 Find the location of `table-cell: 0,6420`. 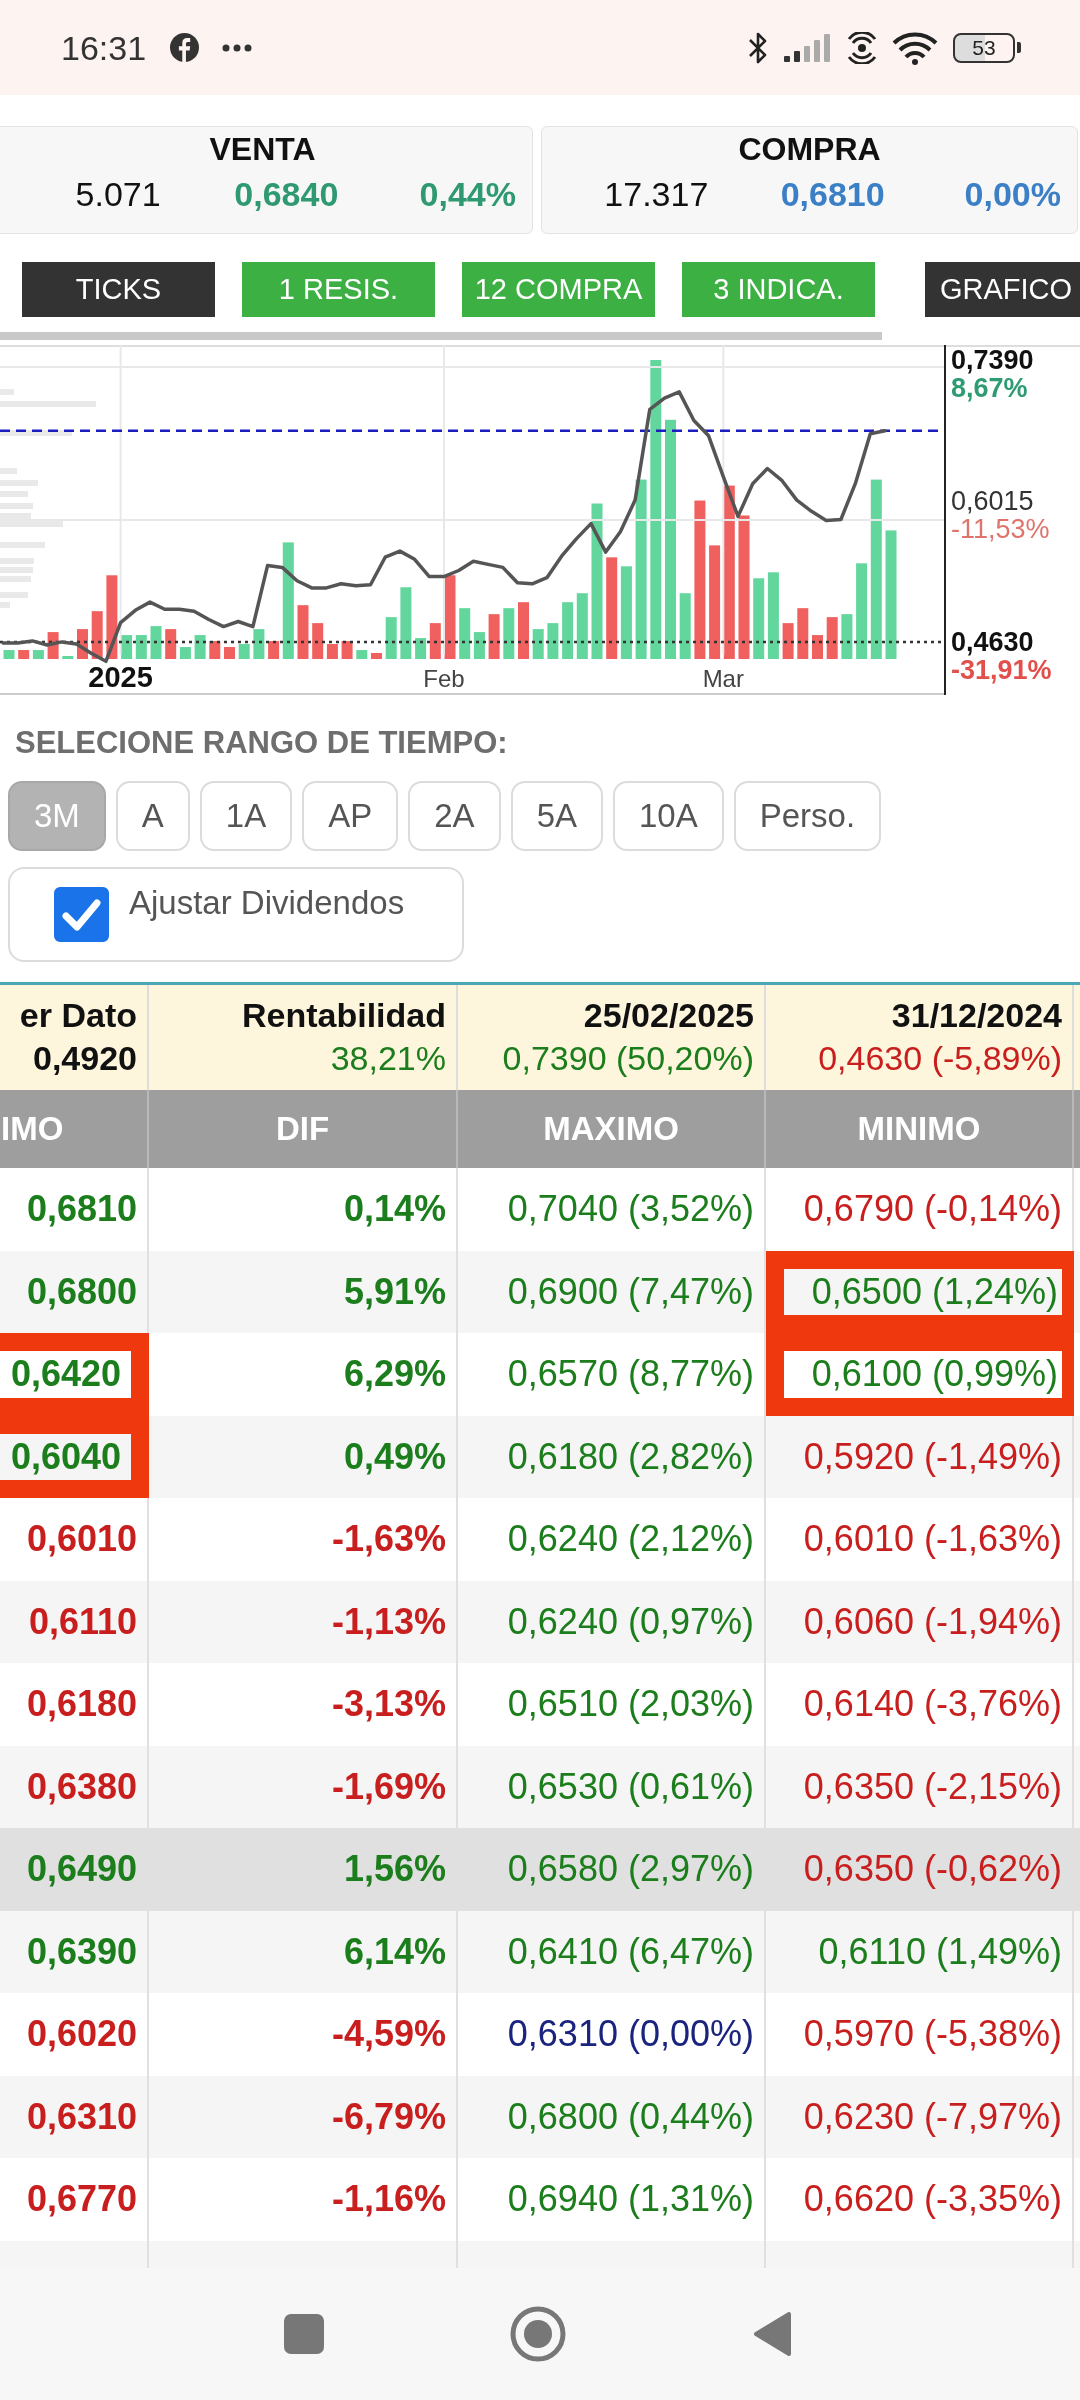

table-cell: 0,6420 is located at coordinates (74, 1374).